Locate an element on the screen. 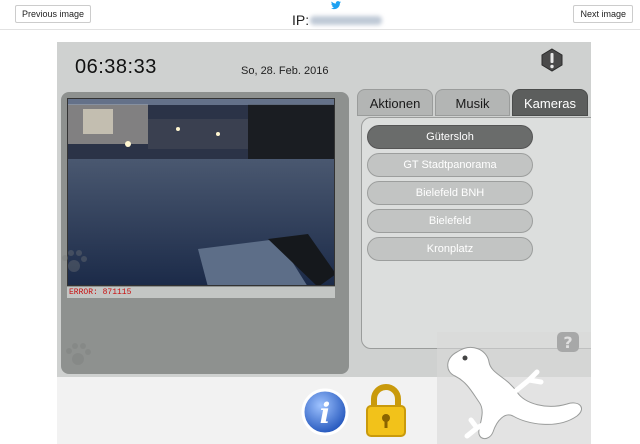 This screenshot has height=444, width=640. tab-kameras: Kameras is located at coordinates (550, 102).